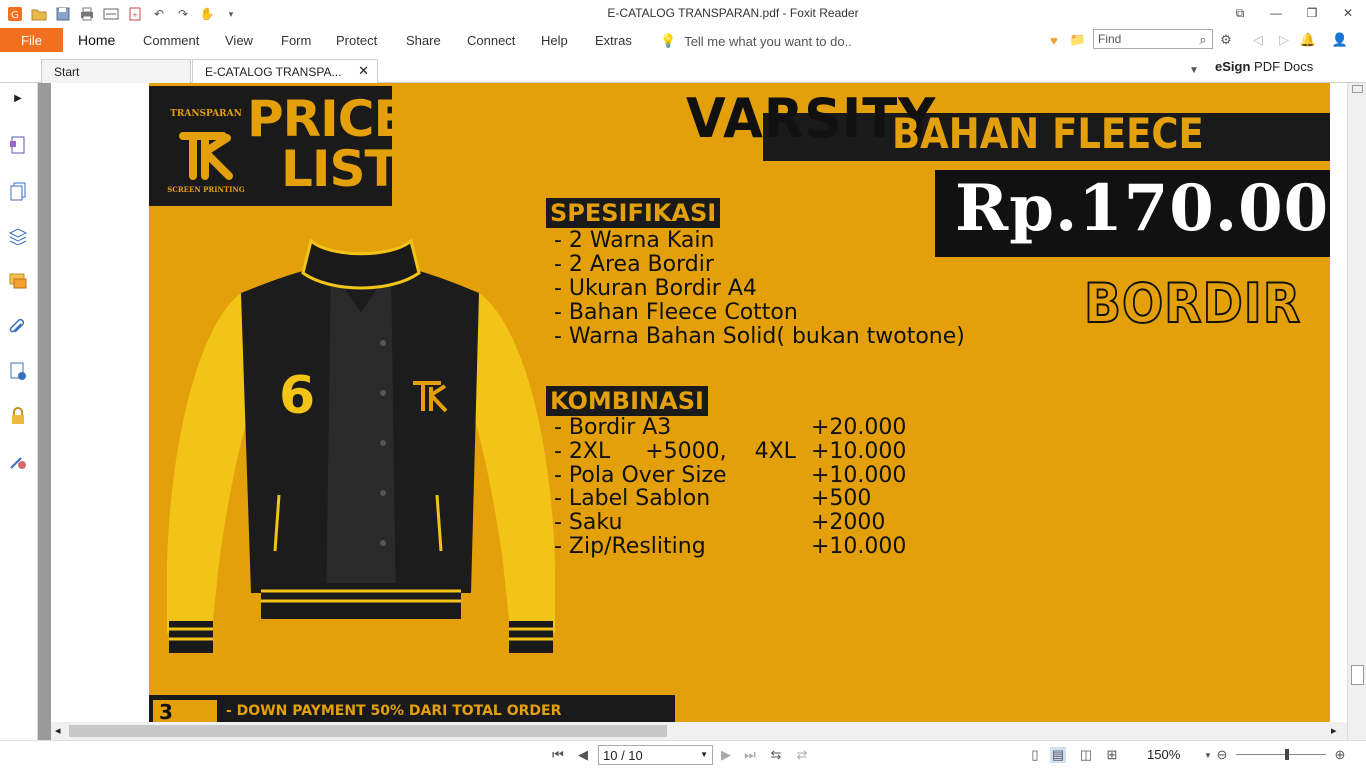 This screenshot has width=1366, height=768. What do you see at coordinates (704, 754) in the screenshot?
I see `page-dropdown-icon: ▼` at bounding box center [704, 754].